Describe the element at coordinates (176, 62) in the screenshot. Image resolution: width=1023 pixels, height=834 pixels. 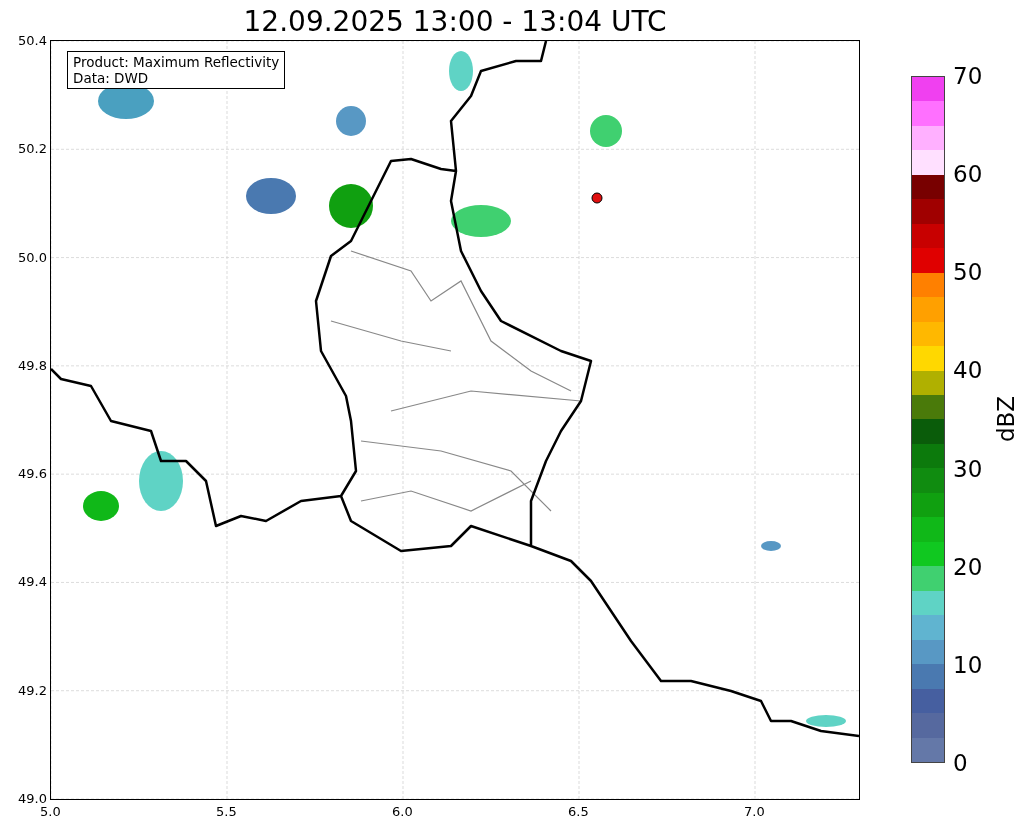
I see `legend-text: Product: Maximum Reflectivity` at that location.